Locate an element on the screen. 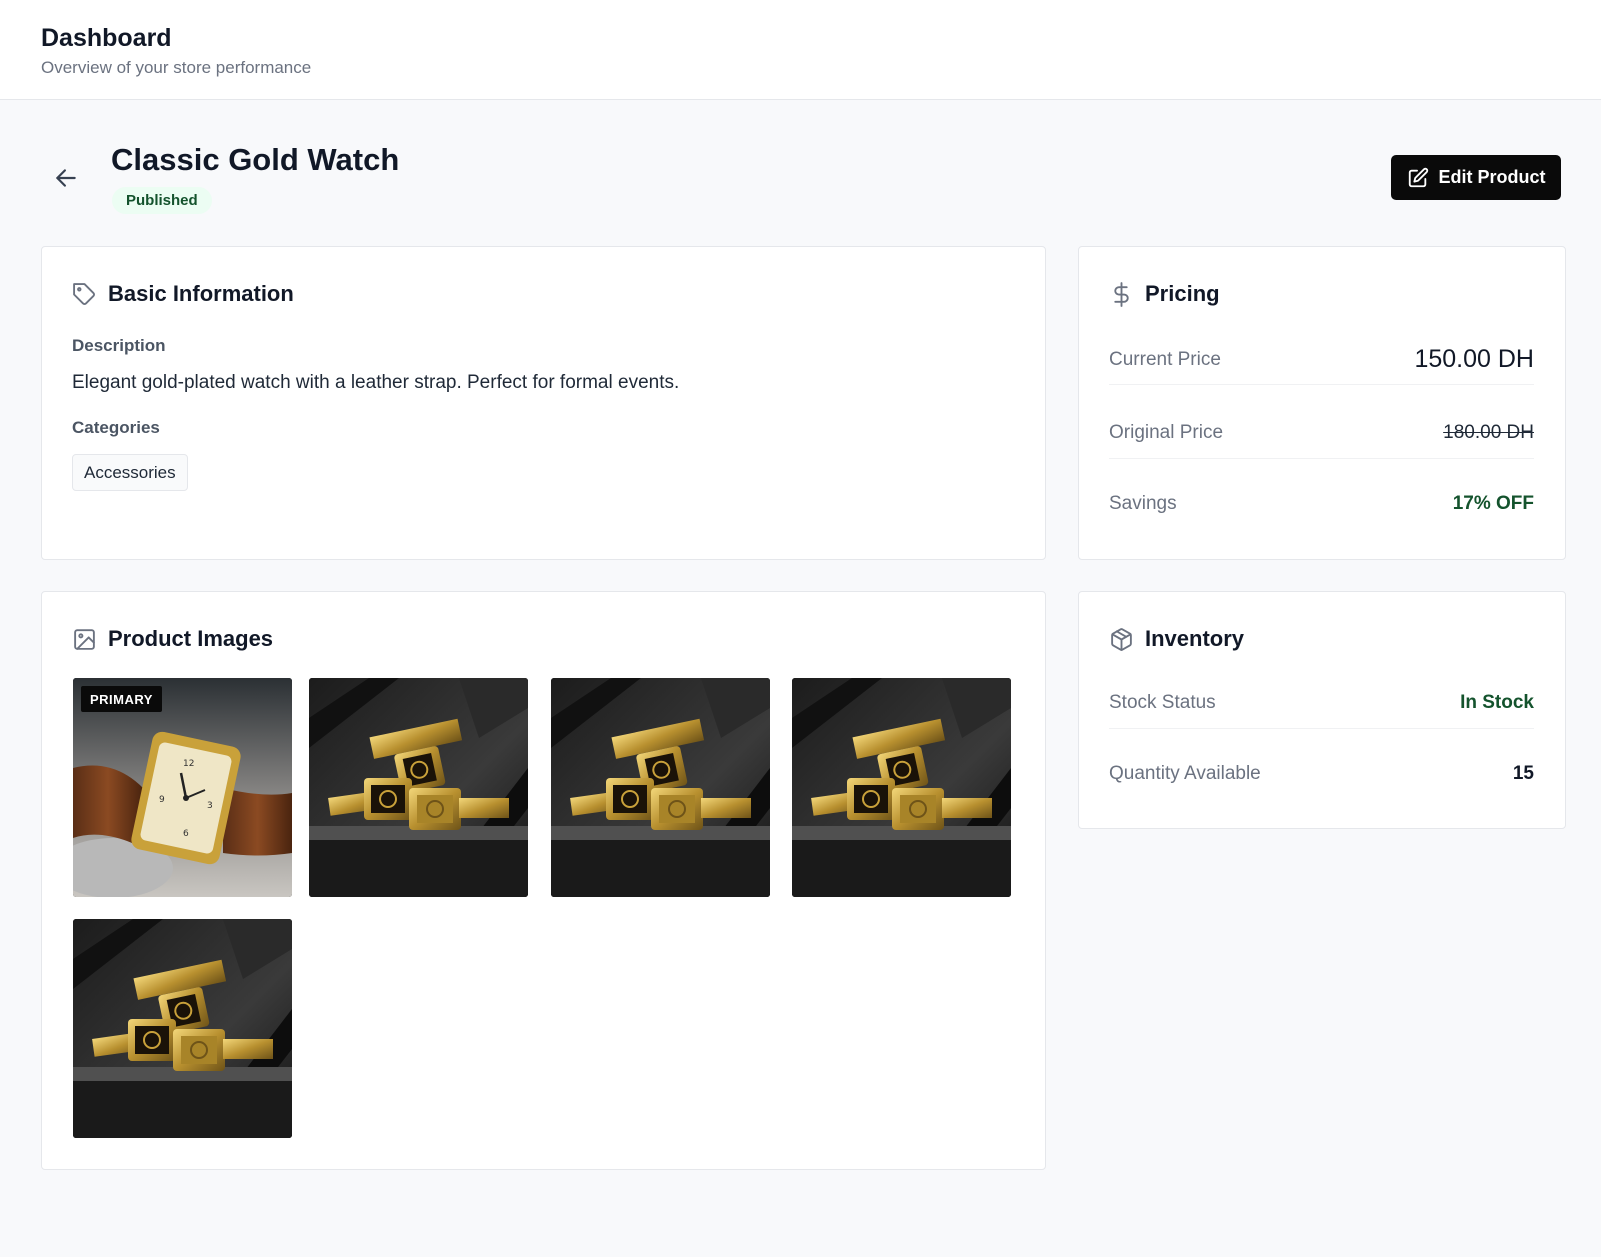  product-image-1: 12 9 3 6 PRIMARY is located at coordinates (182, 787).